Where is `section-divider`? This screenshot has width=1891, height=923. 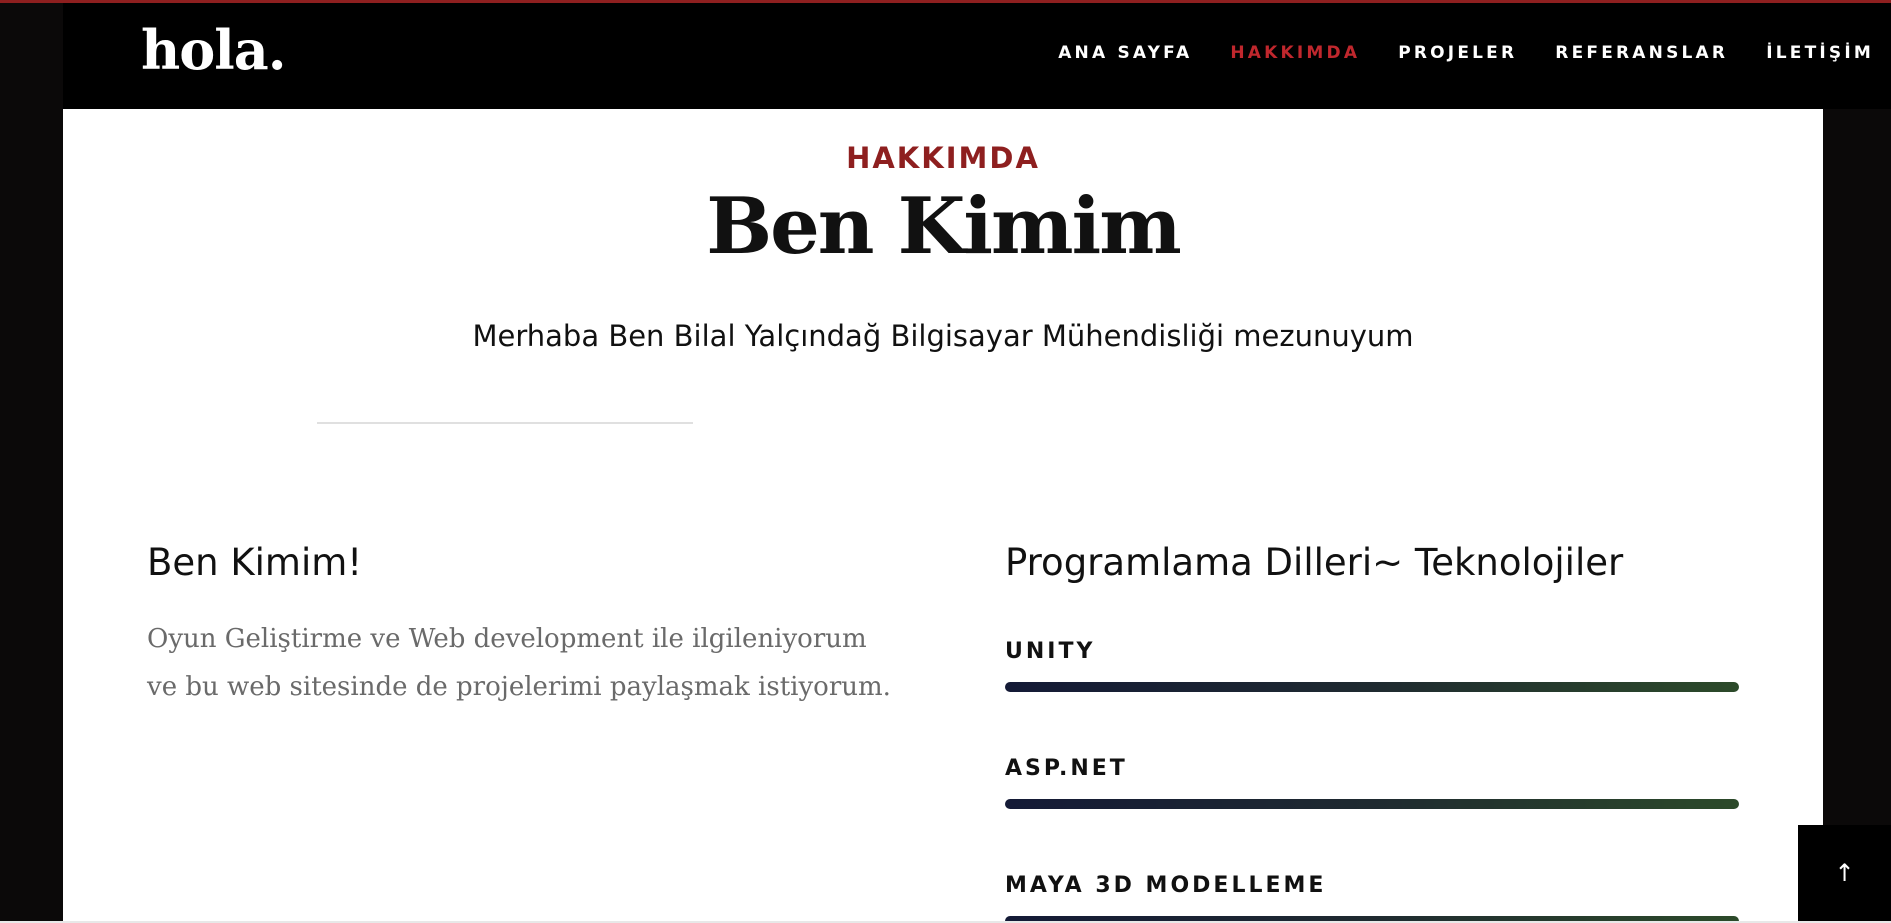
section-divider is located at coordinates (505, 423).